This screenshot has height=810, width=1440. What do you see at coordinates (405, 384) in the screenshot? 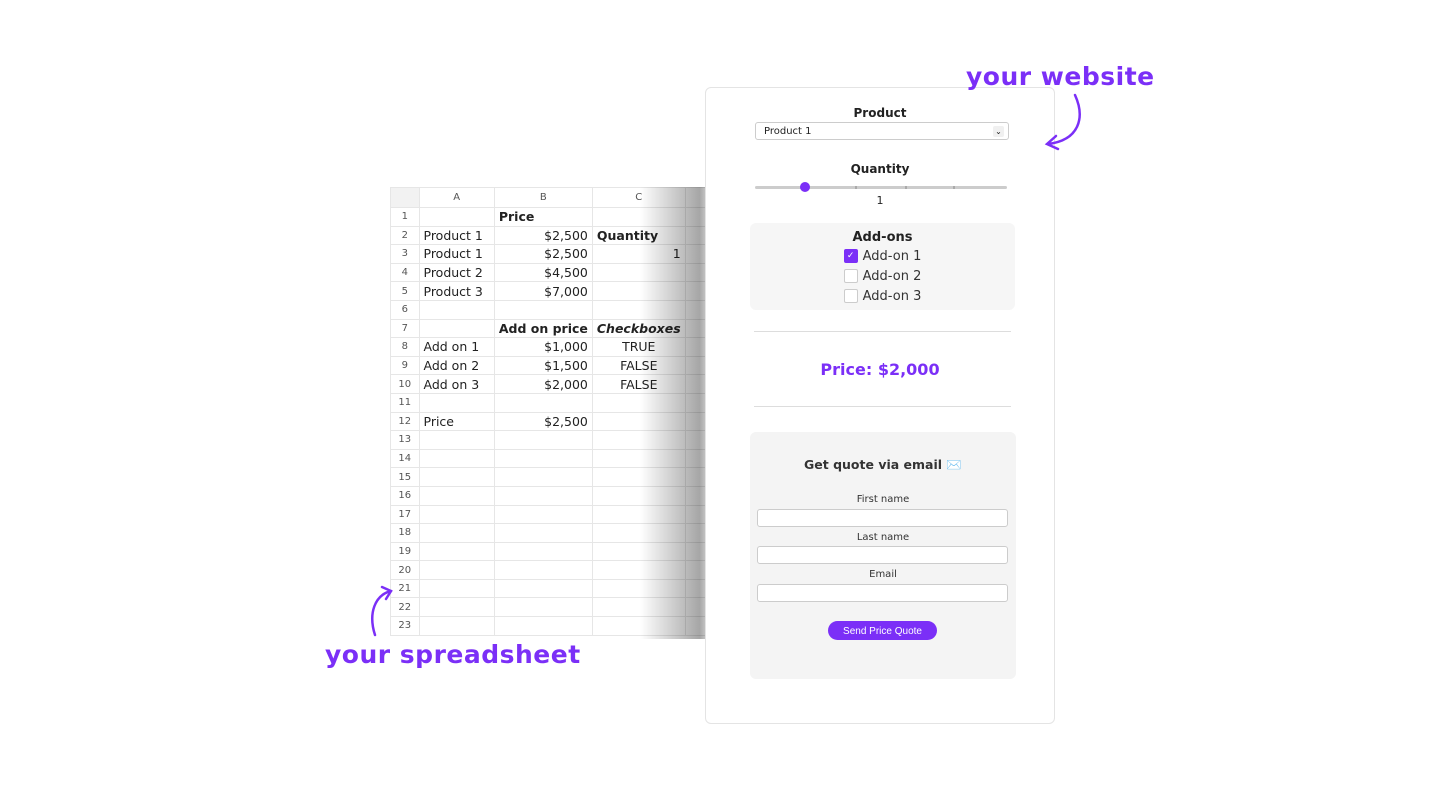
I see `row-number: 10` at bounding box center [405, 384].